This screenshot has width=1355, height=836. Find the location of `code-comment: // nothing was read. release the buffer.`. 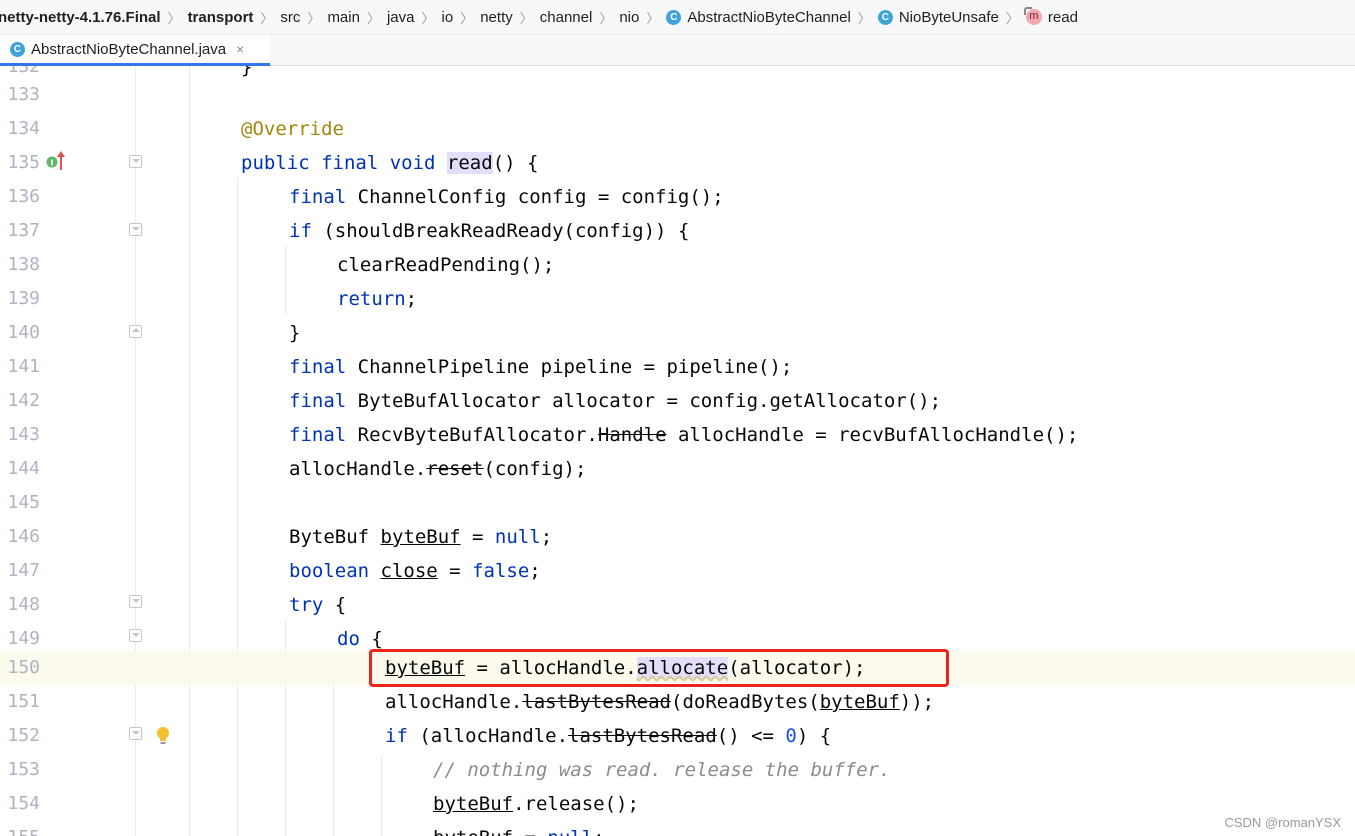

code-comment: // nothing was read. release the buffer. is located at coordinates (662, 770).